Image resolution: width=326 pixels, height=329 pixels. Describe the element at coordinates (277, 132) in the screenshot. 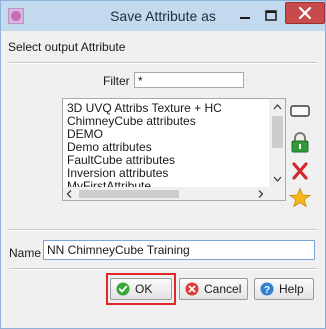

I see `vertical-scroll-thumb` at that location.